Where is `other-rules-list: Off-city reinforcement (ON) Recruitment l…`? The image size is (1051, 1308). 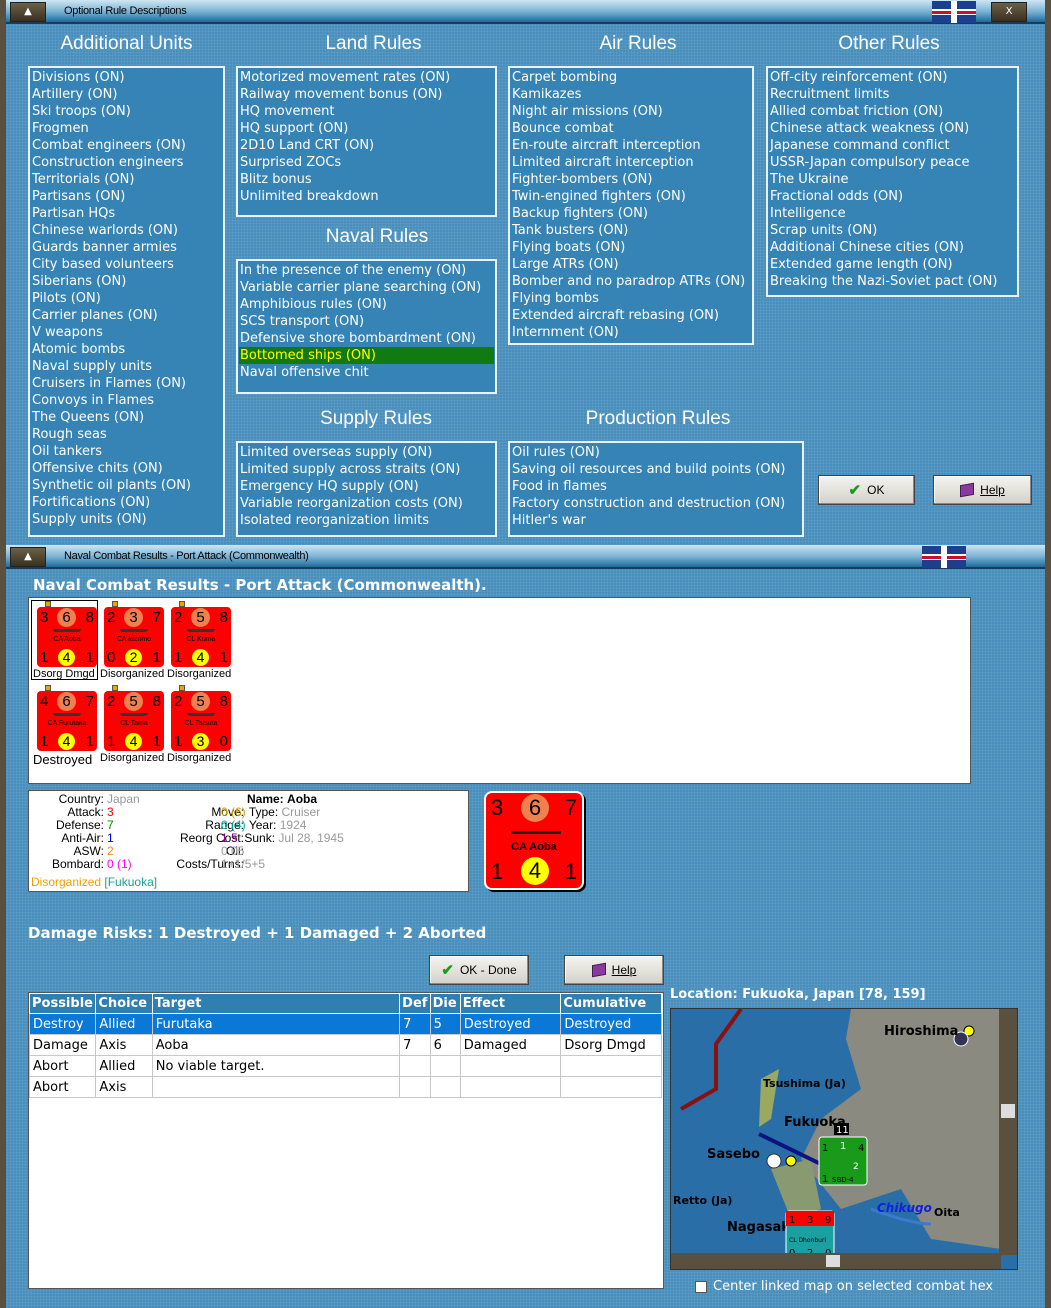 other-rules-list: Off-city reinforcement (ON) Recruitment l… is located at coordinates (892, 181).